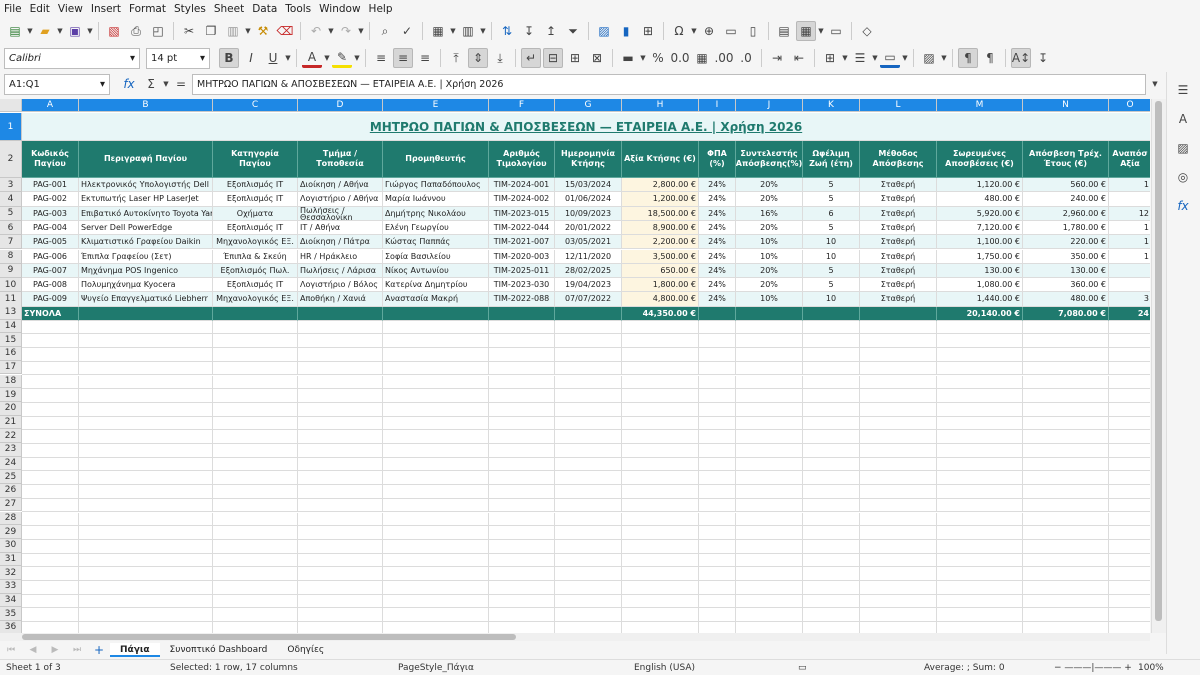 The height and width of the screenshot is (675, 1200). Describe the element at coordinates (436, 285) in the screenshot. I see `data-cell: Κατερίνα Δημητρίου` at that location.